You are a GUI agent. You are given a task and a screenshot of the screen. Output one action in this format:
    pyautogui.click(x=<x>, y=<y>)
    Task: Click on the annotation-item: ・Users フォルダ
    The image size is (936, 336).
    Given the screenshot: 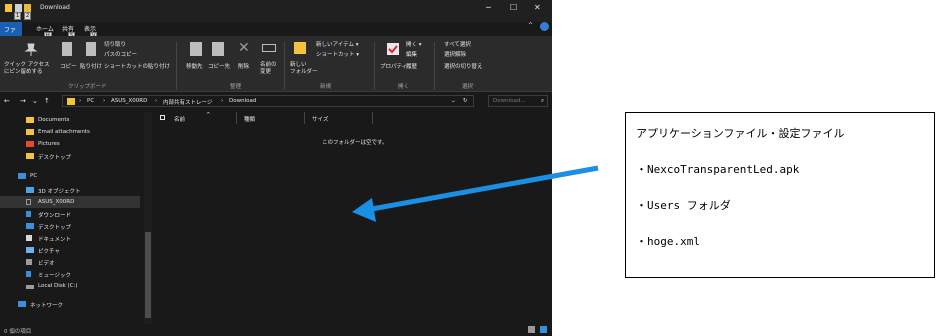 What is the action you would take?
    pyautogui.click(x=683, y=205)
    